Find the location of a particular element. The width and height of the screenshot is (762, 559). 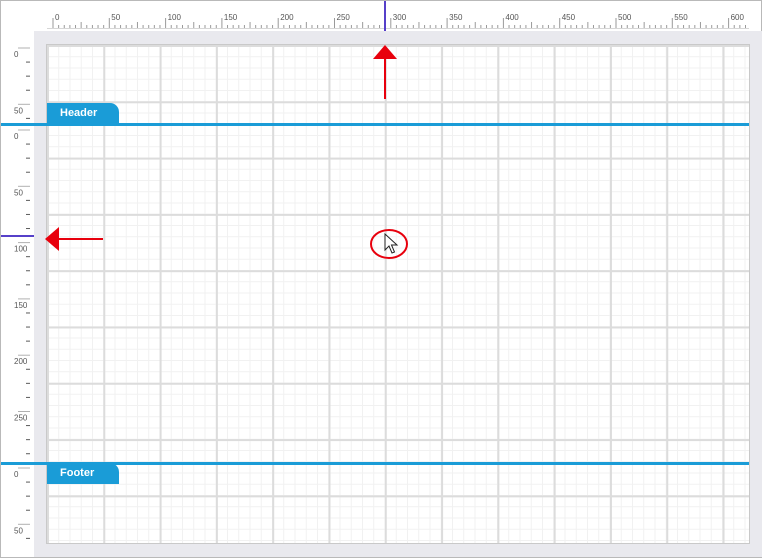

horizontal-ruler-label: 500 is located at coordinates (625, 17).